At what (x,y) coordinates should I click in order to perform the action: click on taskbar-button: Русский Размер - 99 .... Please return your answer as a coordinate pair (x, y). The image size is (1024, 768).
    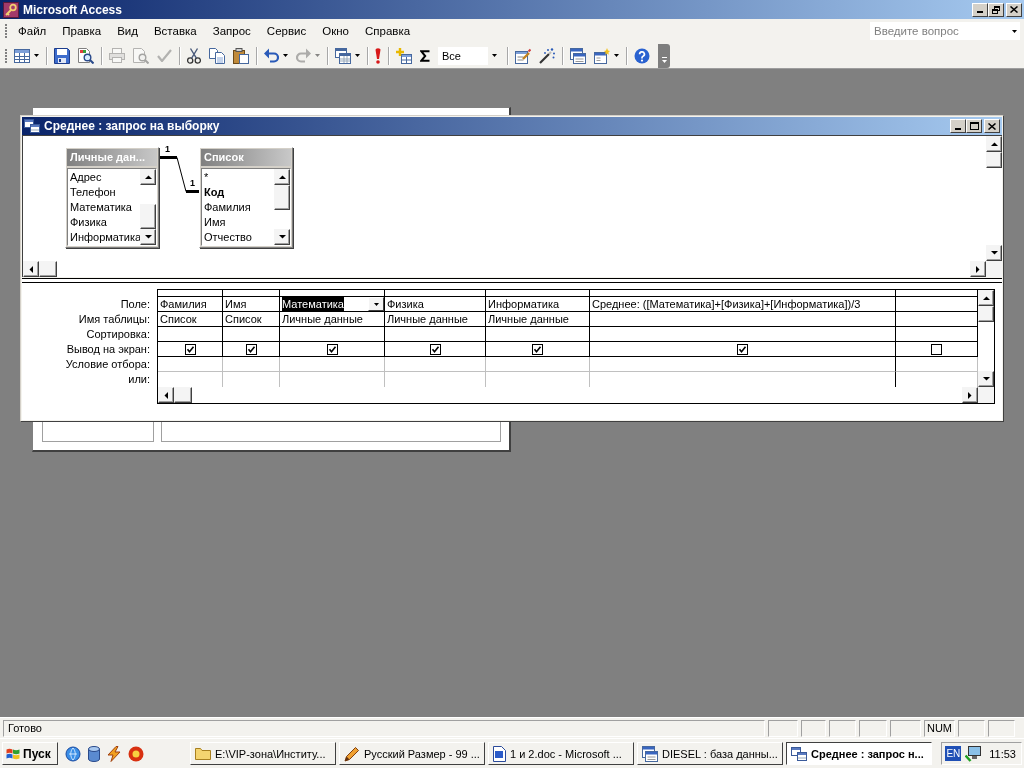
    Looking at the image, I should click on (412, 753).